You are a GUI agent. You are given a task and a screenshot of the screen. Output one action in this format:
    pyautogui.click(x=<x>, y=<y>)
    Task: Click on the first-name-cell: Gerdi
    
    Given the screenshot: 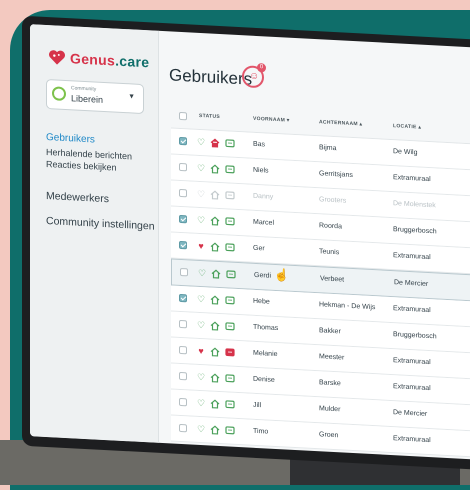 What is the action you would take?
    pyautogui.click(x=263, y=275)
    